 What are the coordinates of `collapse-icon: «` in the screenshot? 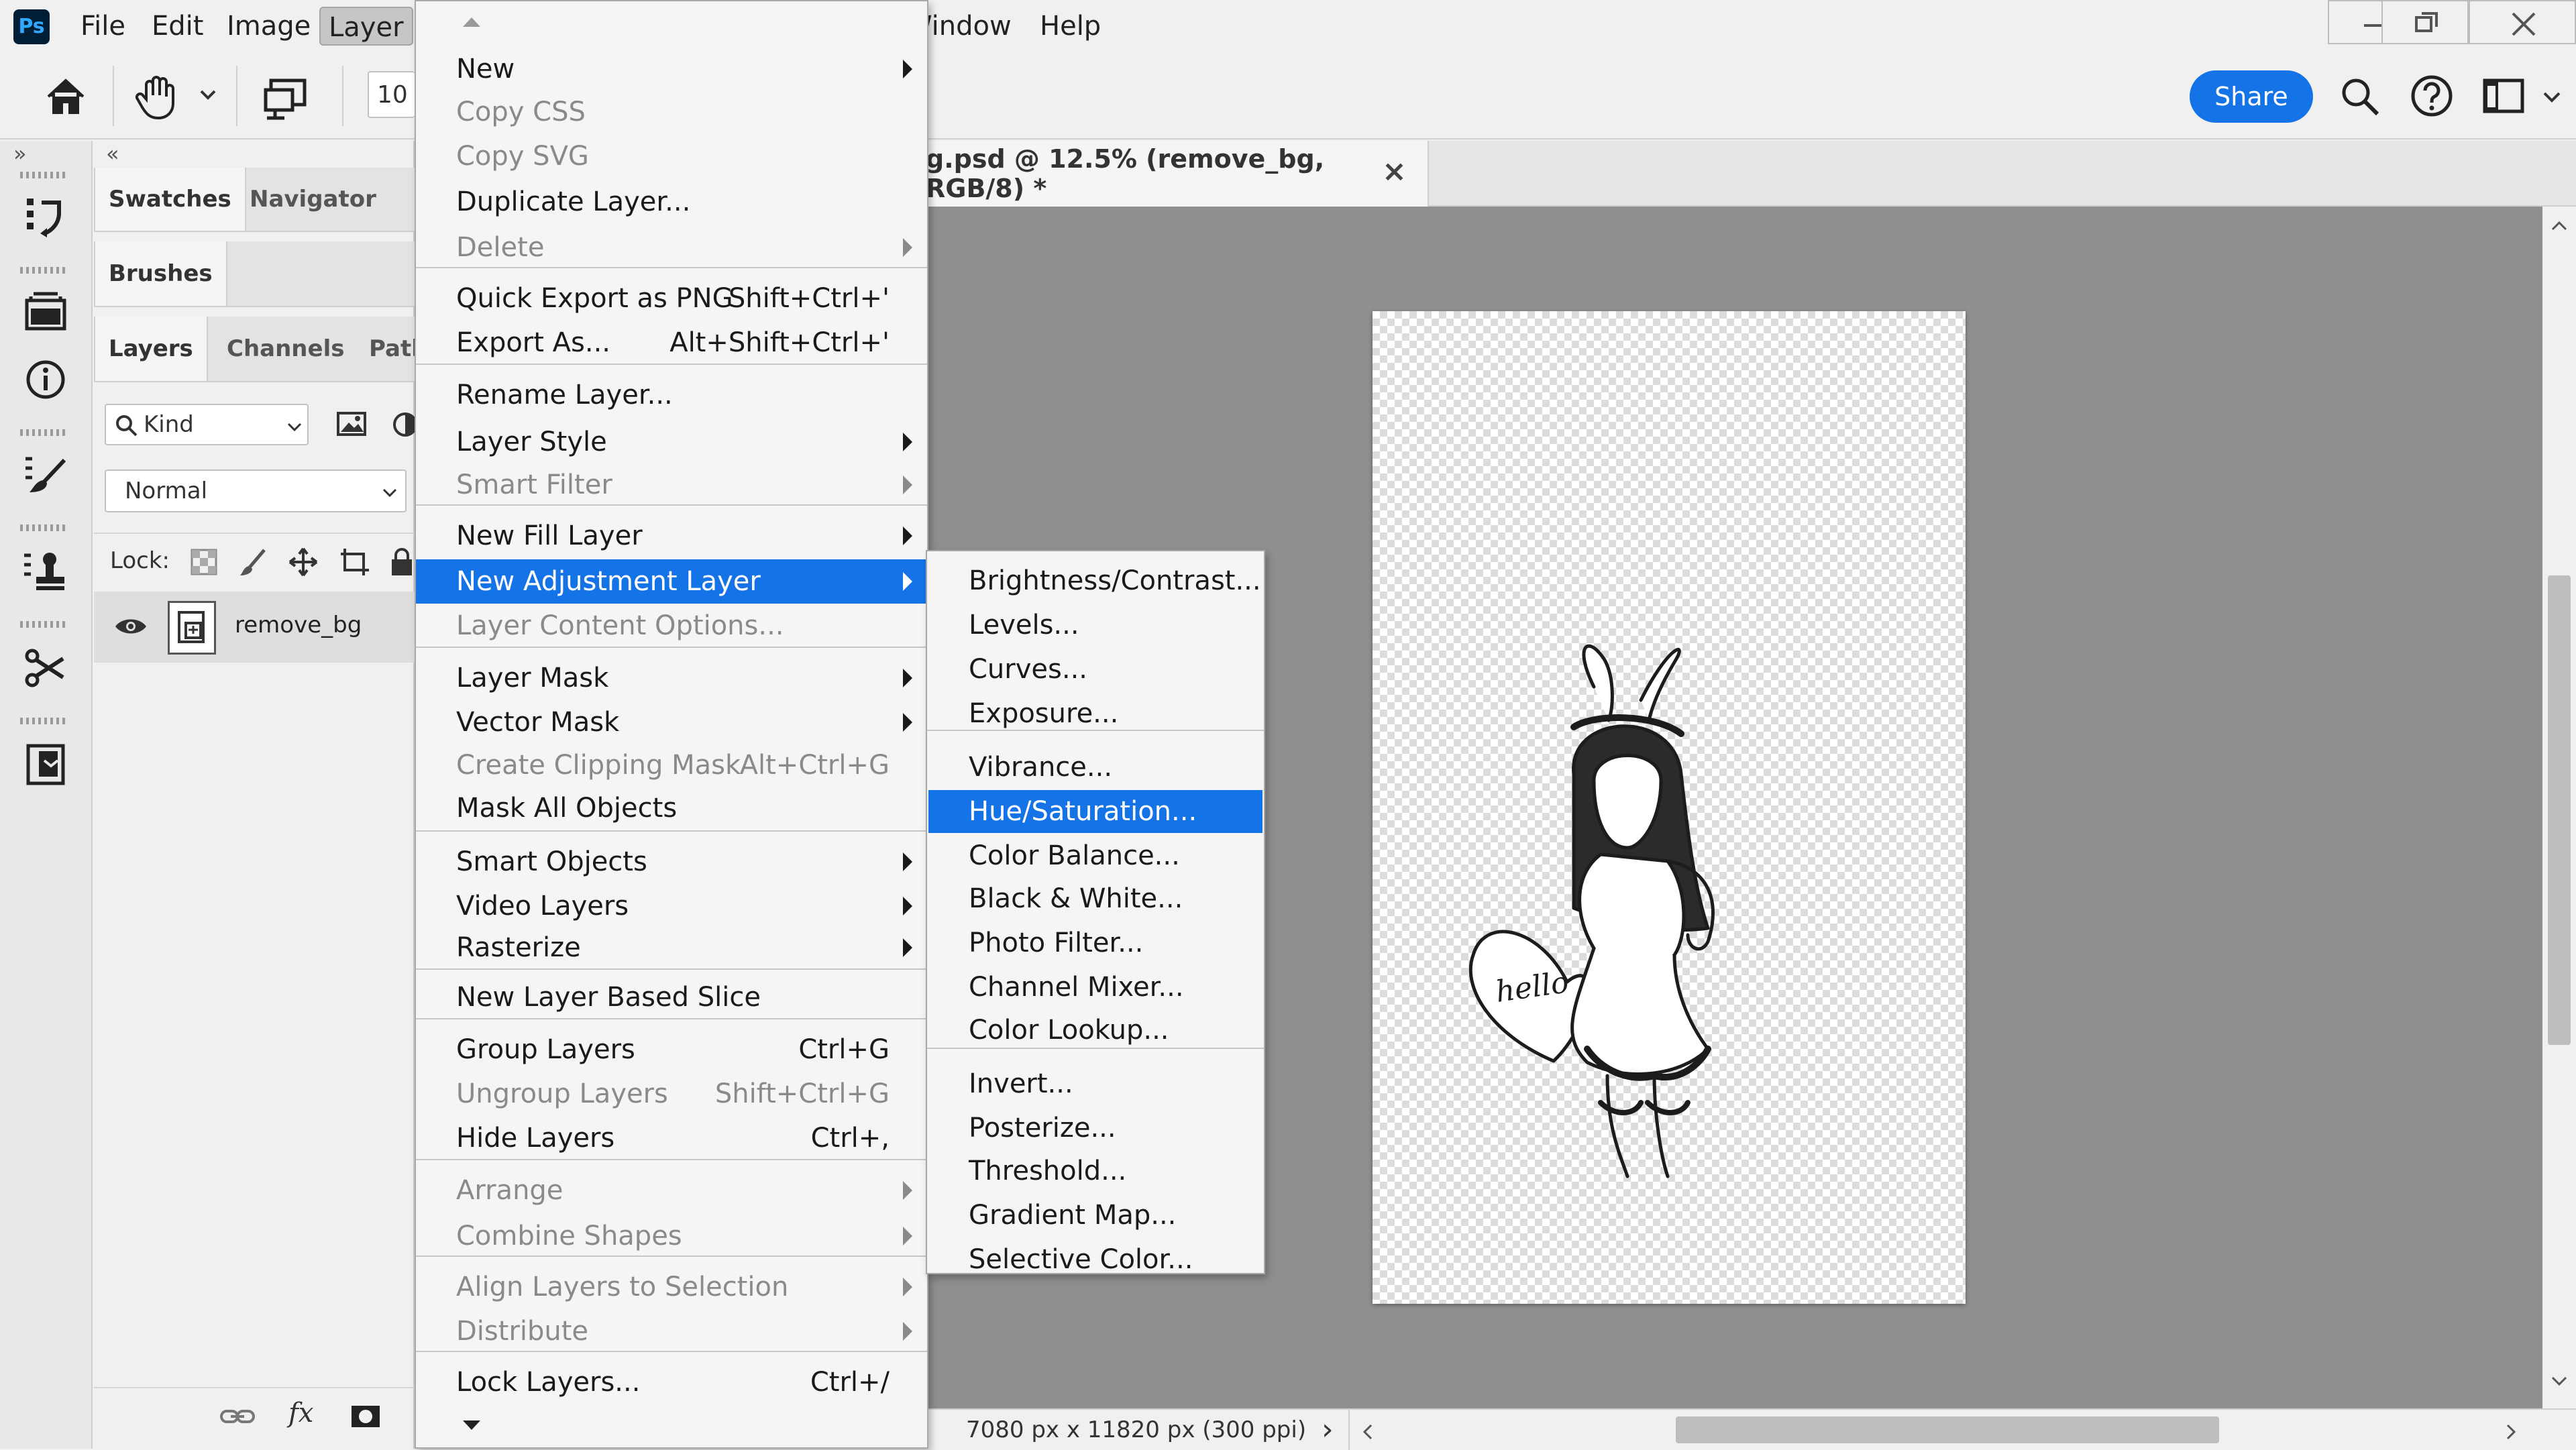 It's located at (112, 153).